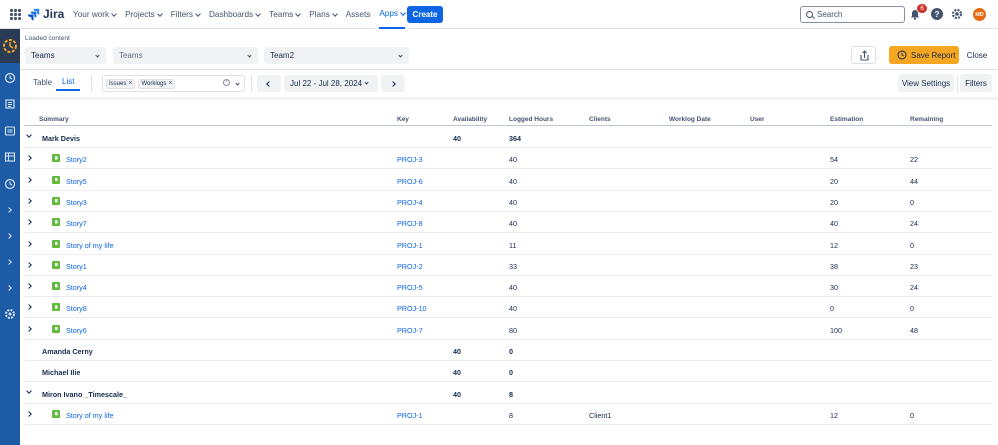 Image resolution: width=998 pixels, height=445 pixels. What do you see at coordinates (323, 14) in the screenshot?
I see `nav-item-plans: Plans` at bounding box center [323, 14].